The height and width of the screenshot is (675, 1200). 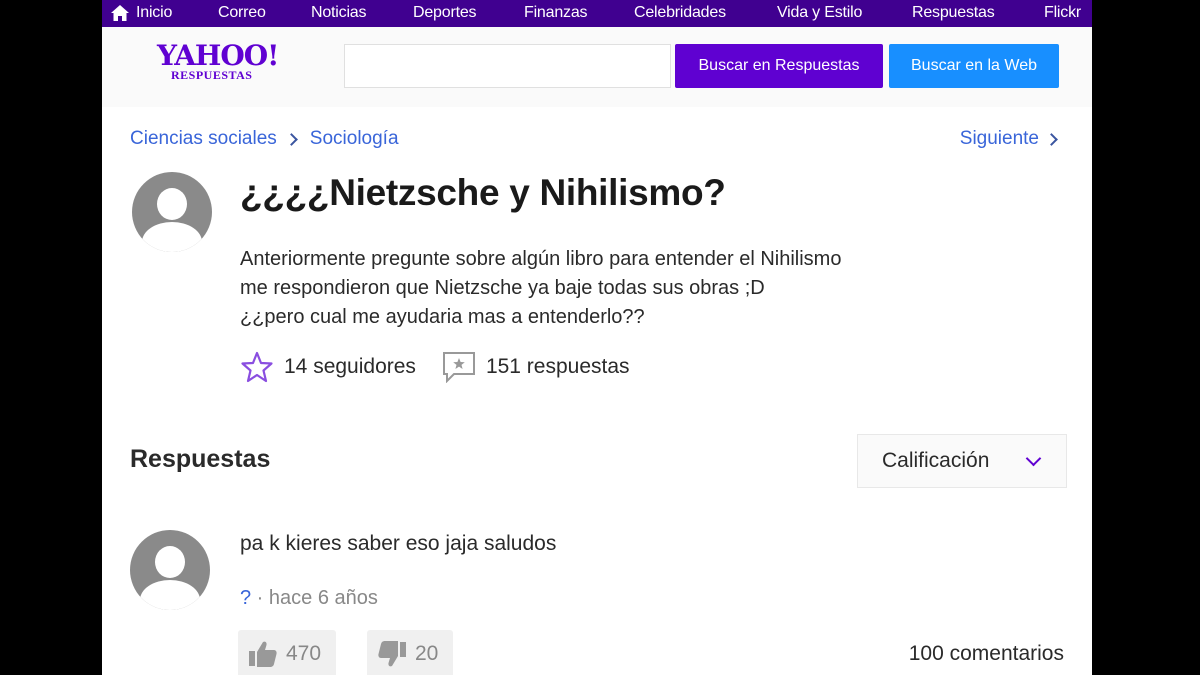 What do you see at coordinates (556, 13) in the screenshot?
I see `nav-item-finanzas: Finanzas` at bounding box center [556, 13].